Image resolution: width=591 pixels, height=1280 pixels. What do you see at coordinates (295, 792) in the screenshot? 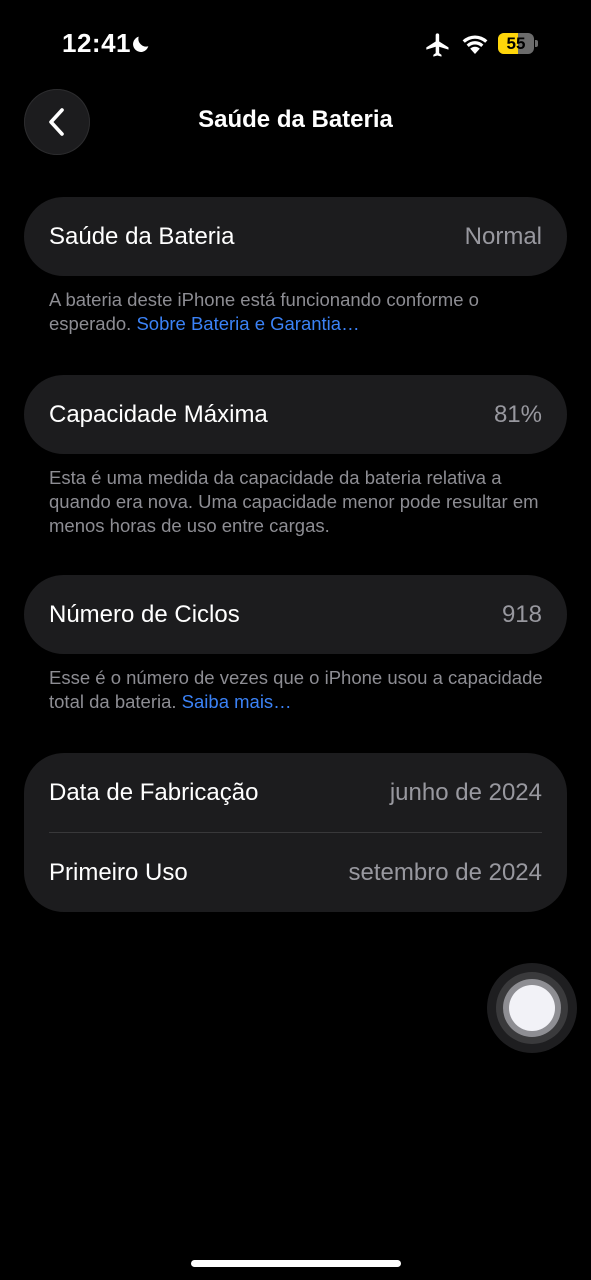
I see `manufacture-date-row: Data de Fabricação junho de 2024` at bounding box center [295, 792].